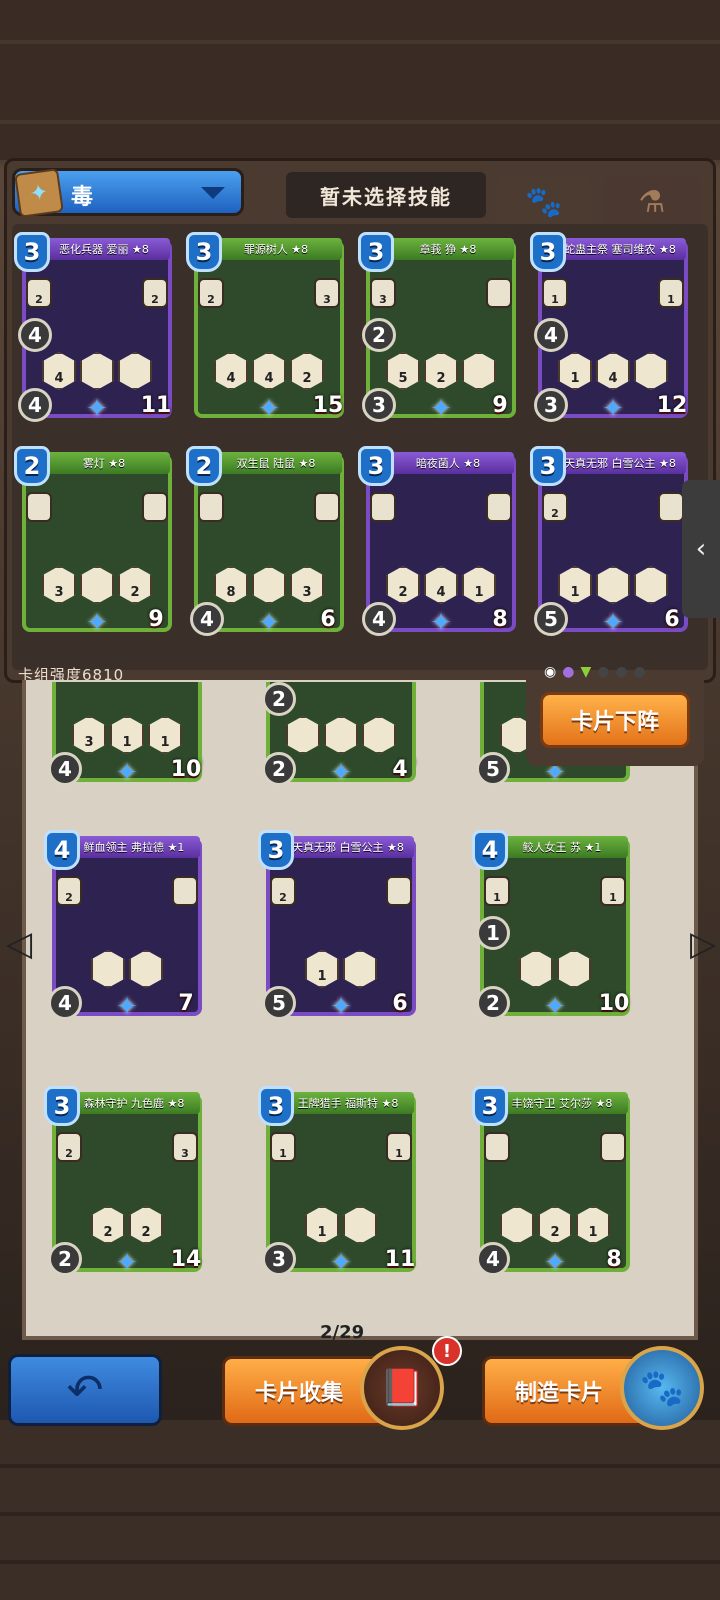  I want to click on card-name: 森林守护 九色鹿 ★8, so click(134, 1103).